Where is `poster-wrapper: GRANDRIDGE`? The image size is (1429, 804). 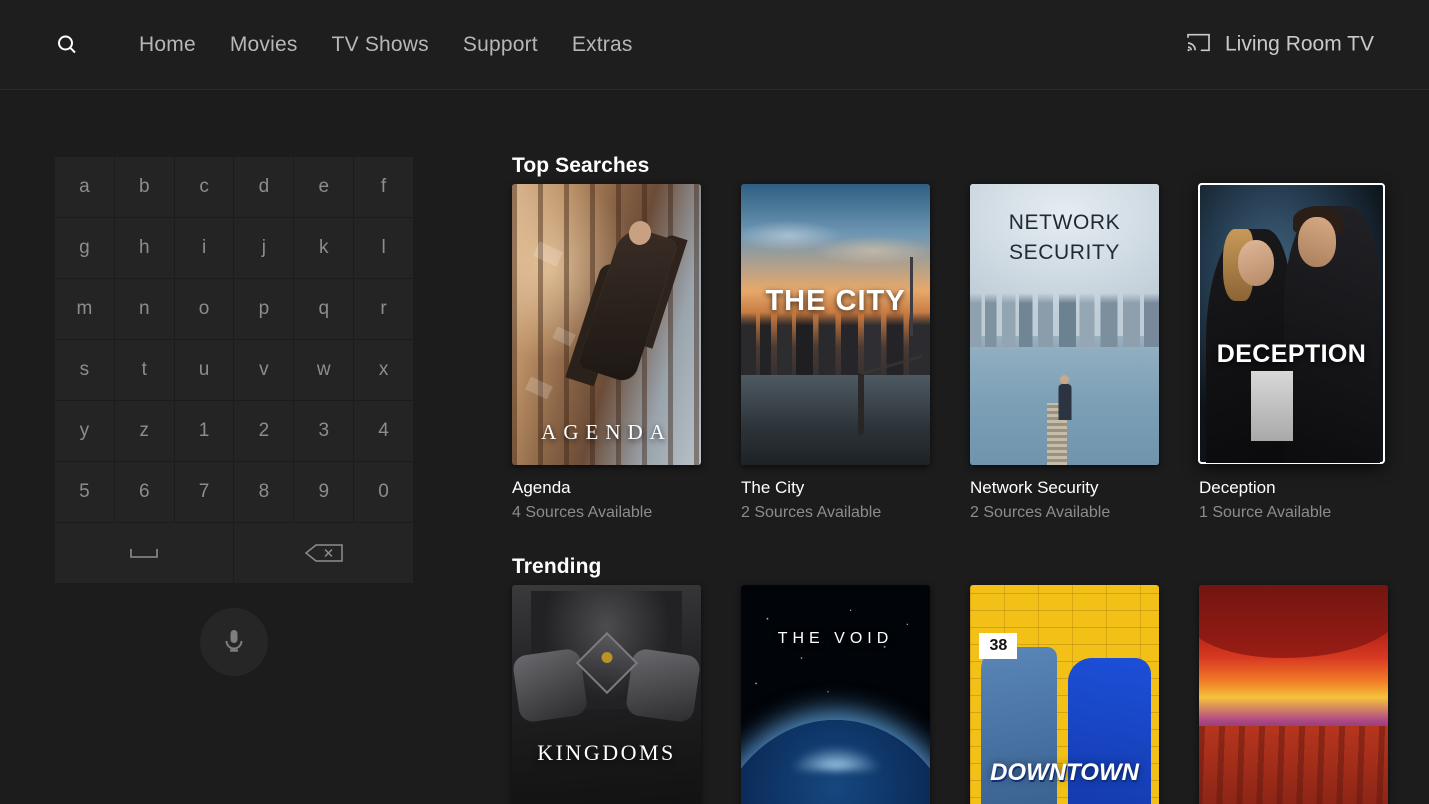 poster-wrapper: GRANDRIDGE is located at coordinates (1293, 694).